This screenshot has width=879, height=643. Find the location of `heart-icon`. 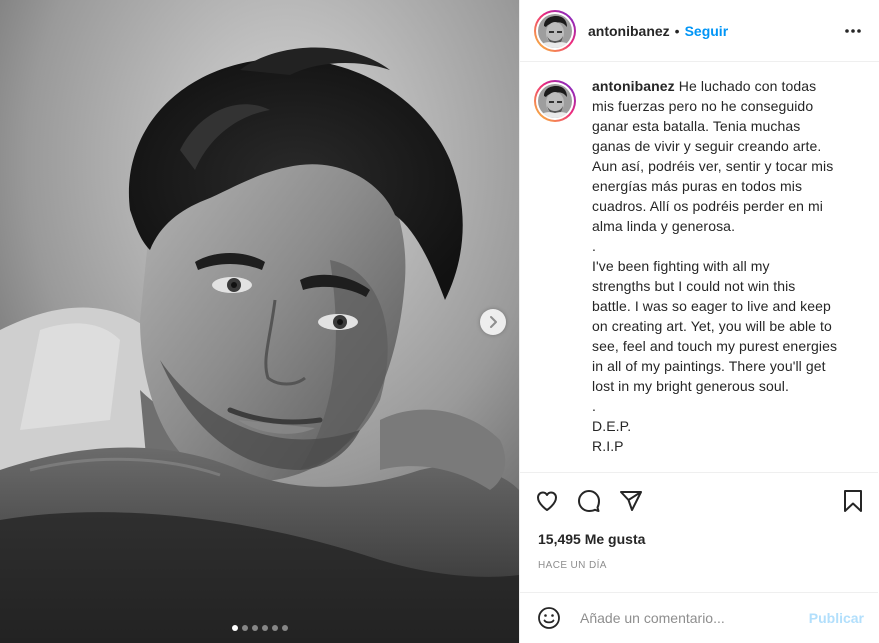

heart-icon is located at coordinates (547, 501).